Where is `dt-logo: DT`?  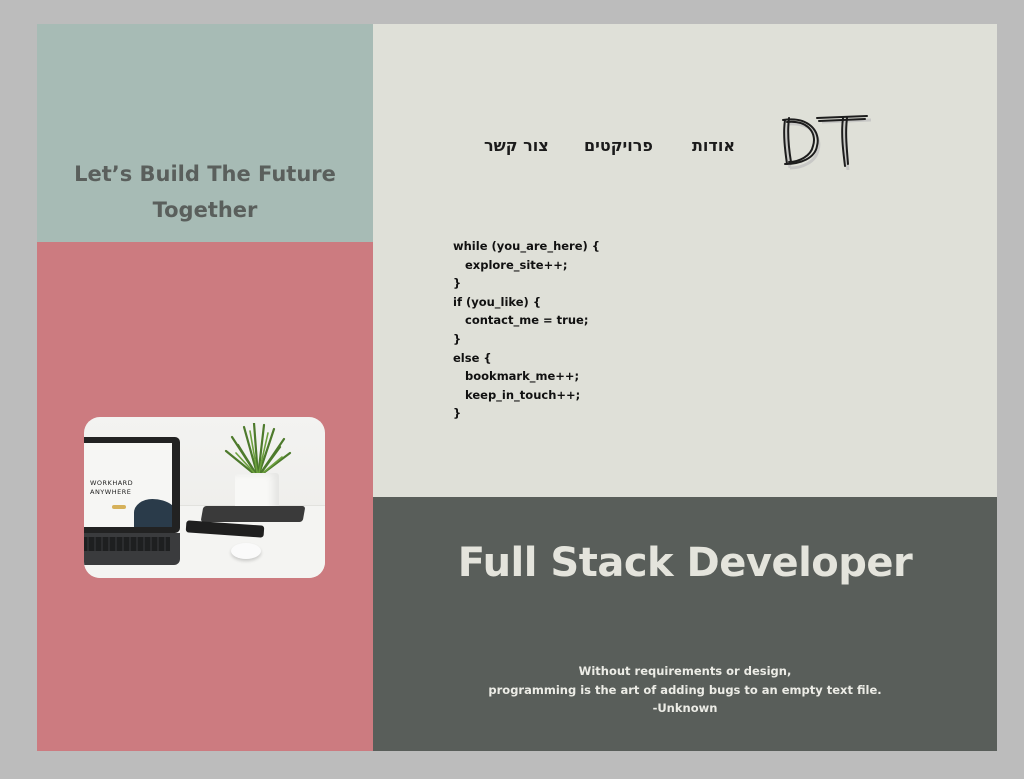
dt-logo: DT is located at coordinates (825, 141).